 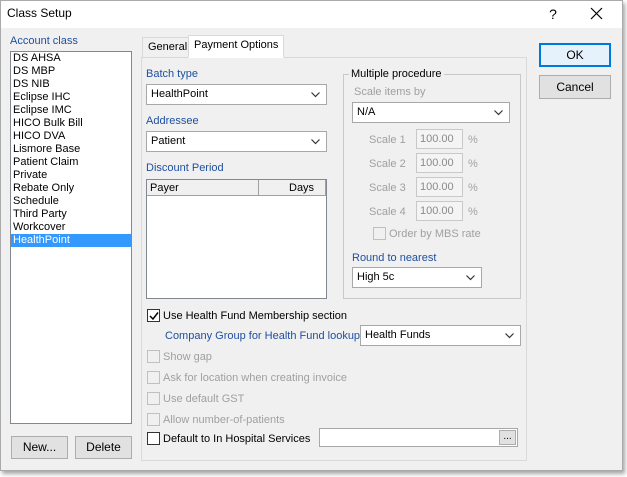 What do you see at coordinates (153, 377) in the screenshot?
I see `ask-location-checkbox` at bounding box center [153, 377].